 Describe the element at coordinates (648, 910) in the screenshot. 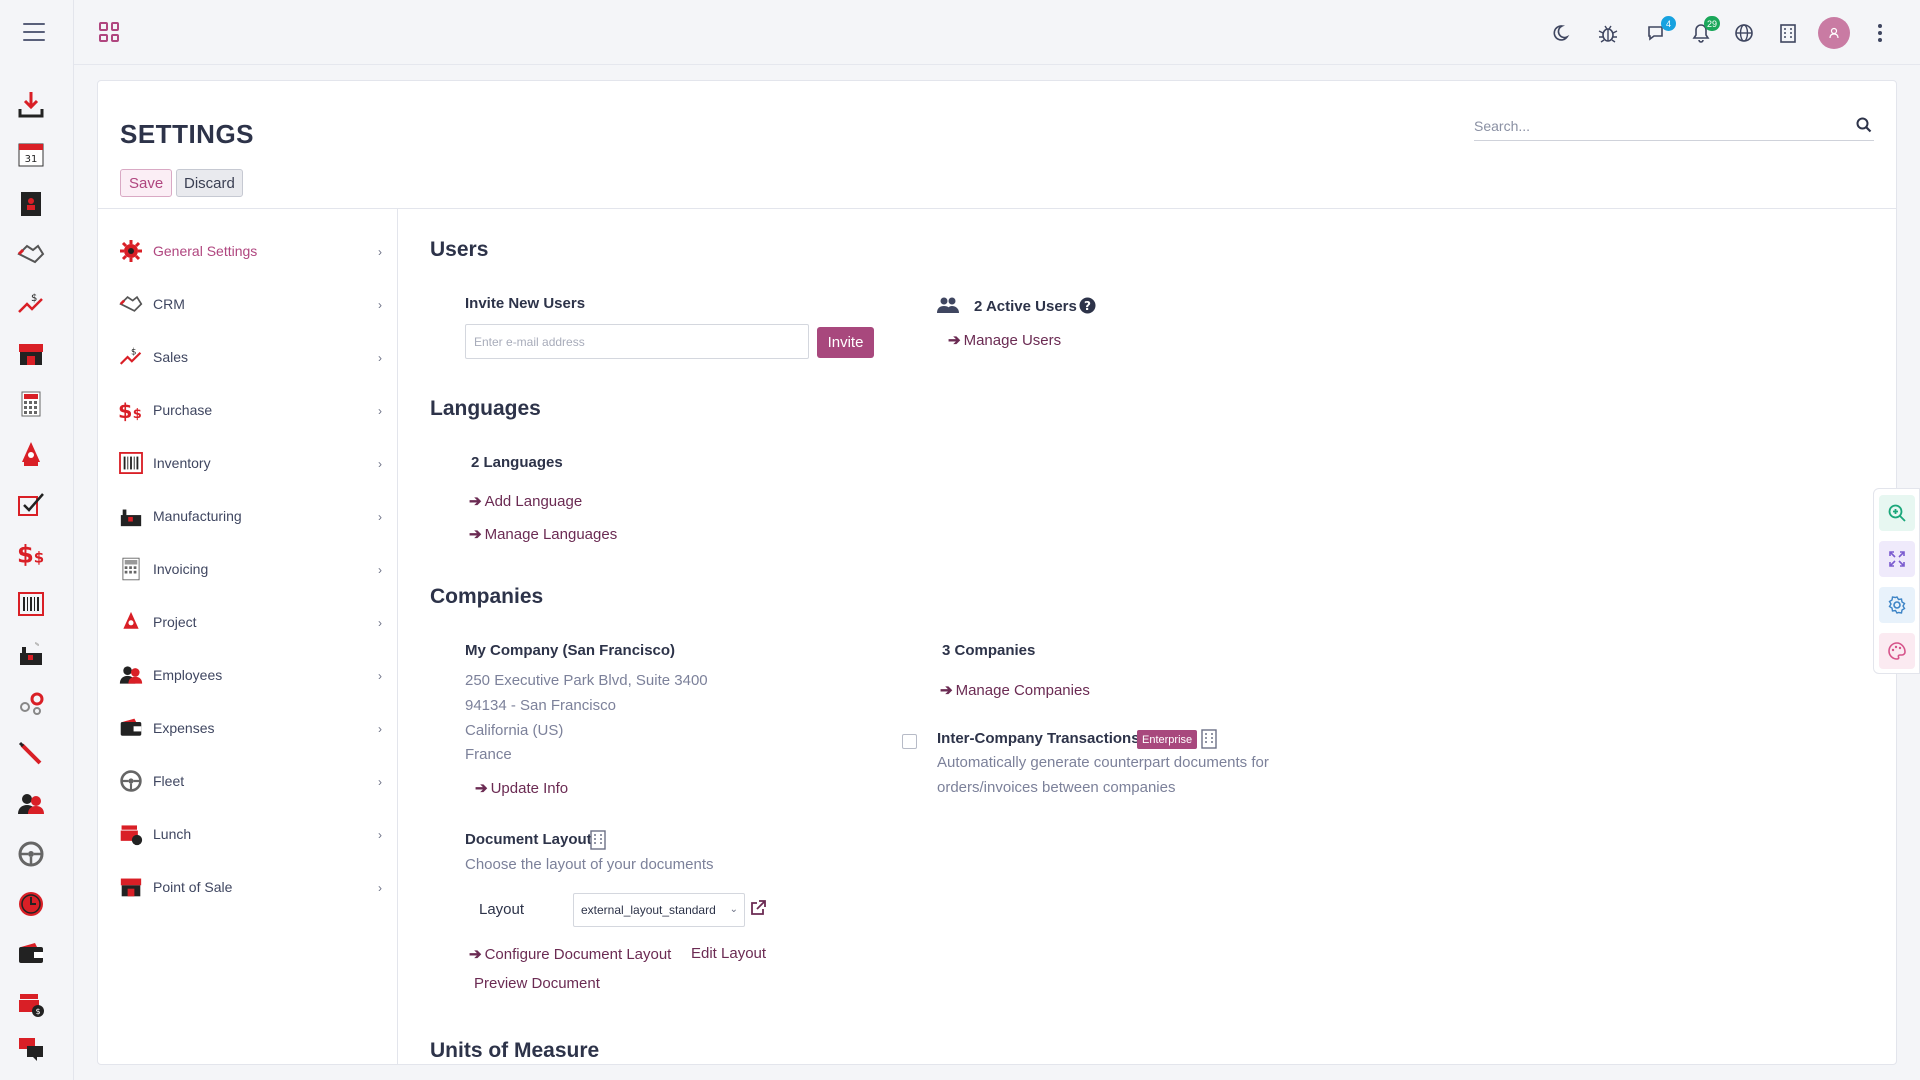

I see `layout-select-value: external_layout_standard` at that location.